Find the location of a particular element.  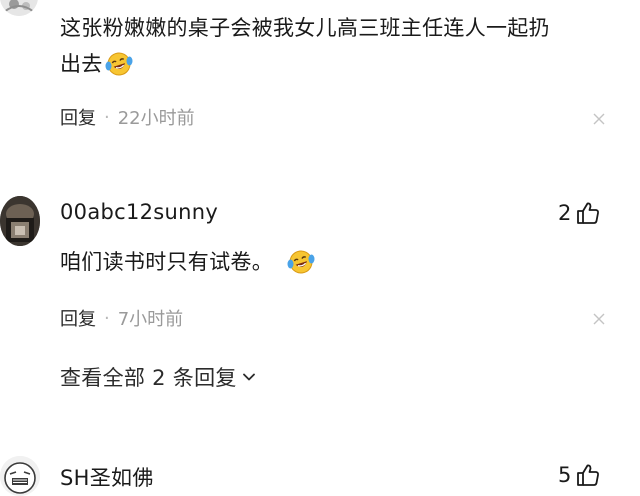

comment-line-2: 出去 is located at coordinates (340, 64).